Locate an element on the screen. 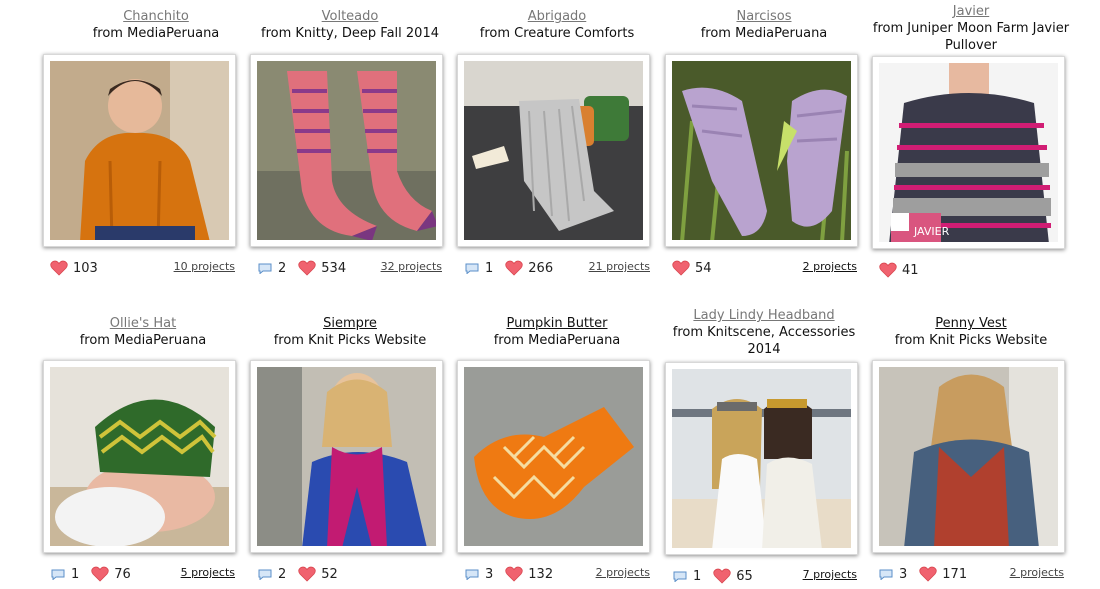 Image resolution: width=1100 pixels, height=589 pixels. pattern-card: Abrigado from Creature Comforts is located at coordinates (557, 25).